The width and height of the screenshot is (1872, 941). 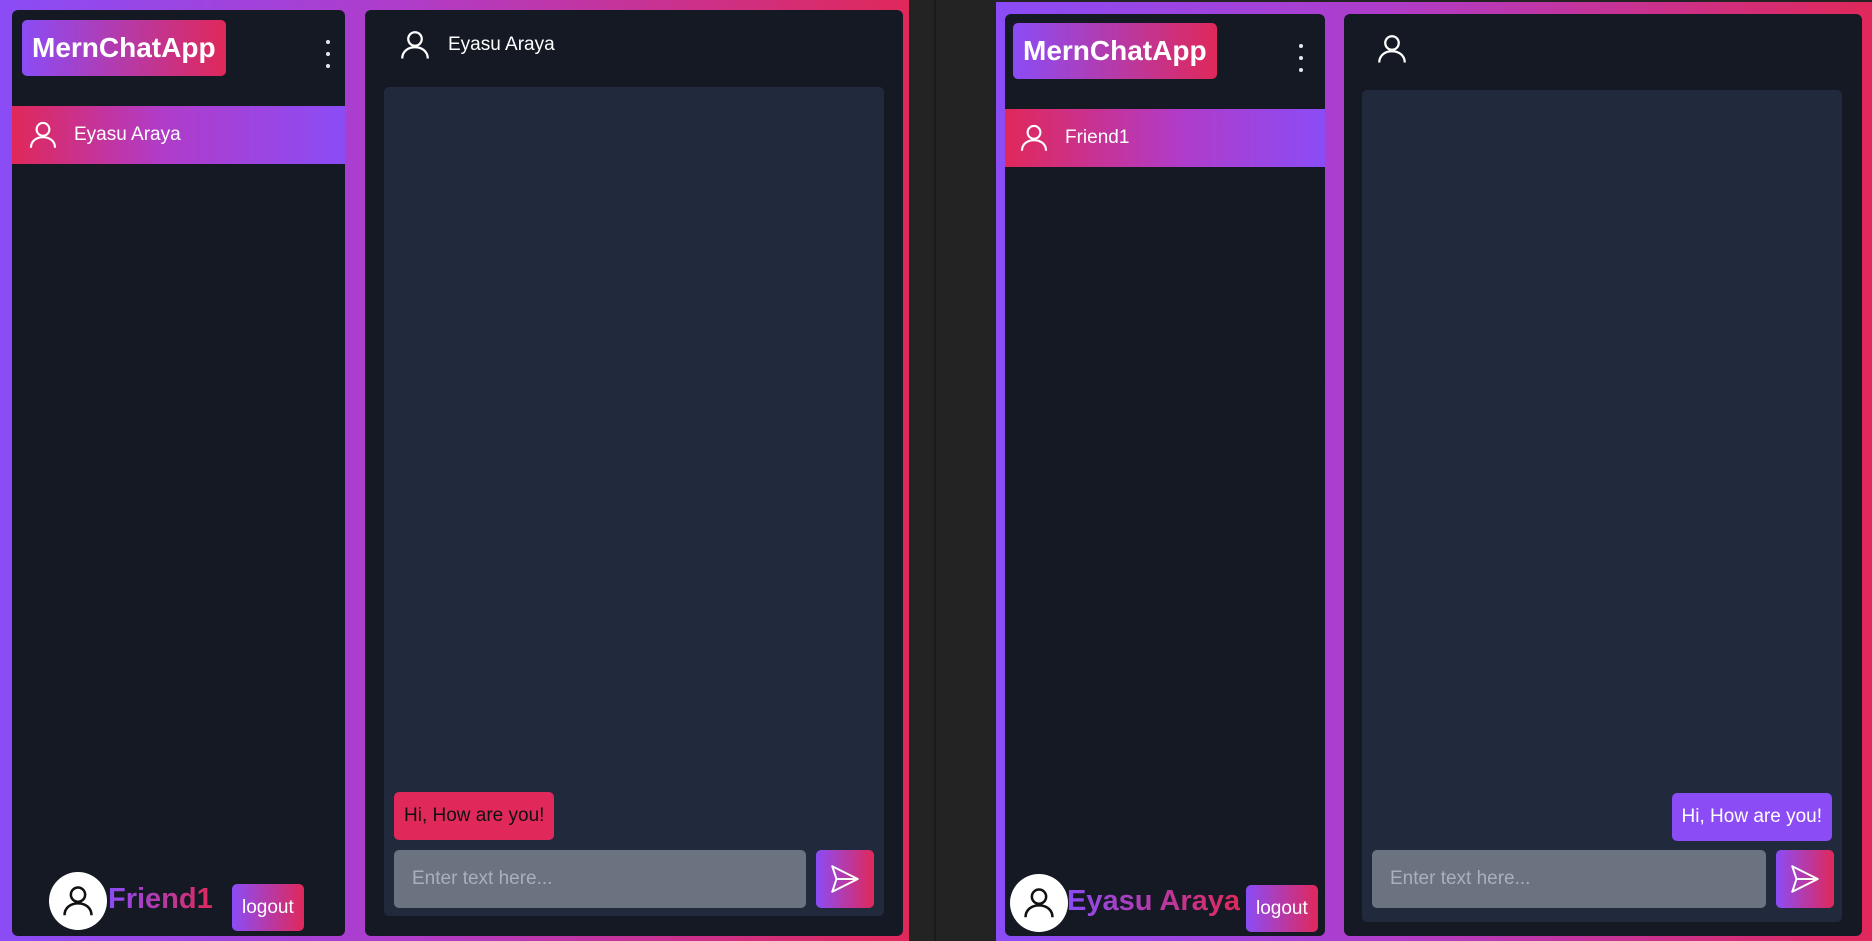 What do you see at coordinates (474, 816) in the screenshot?
I see `message-bubble-received: Hi, How are you!` at bounding box center [474, 816].